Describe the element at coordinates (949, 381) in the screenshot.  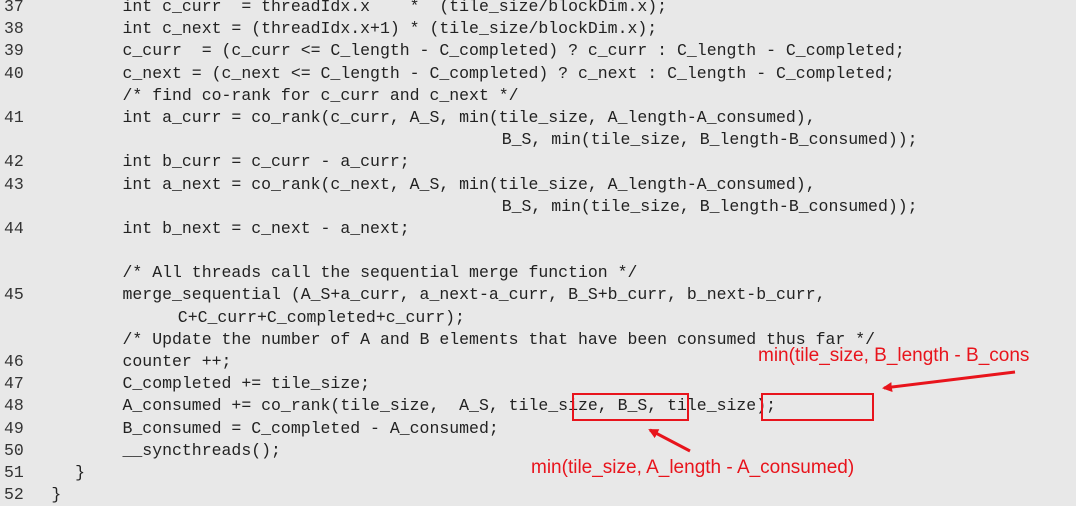
I see `arrow-to-b-box` at that location.